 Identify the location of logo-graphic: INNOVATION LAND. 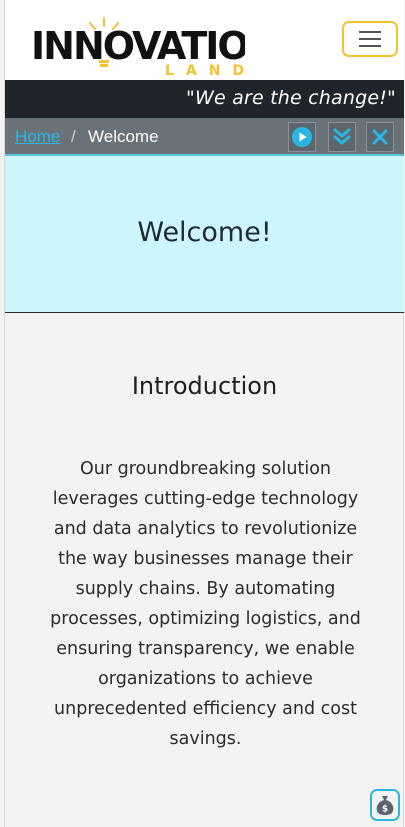
(155, 48).